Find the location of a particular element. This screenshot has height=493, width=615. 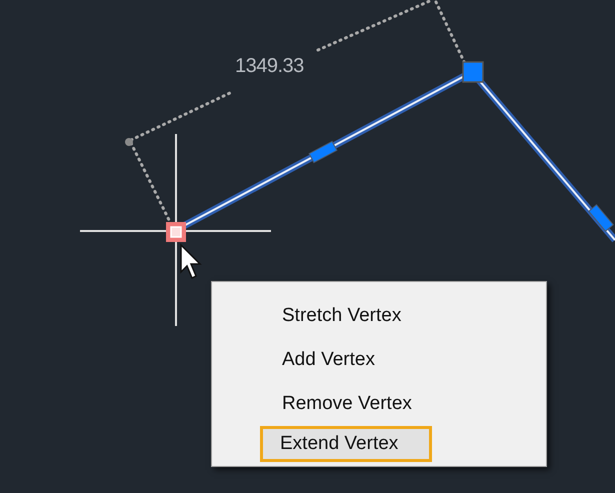

menu-item: Remove Vertex is located at coordinates (349, 404).